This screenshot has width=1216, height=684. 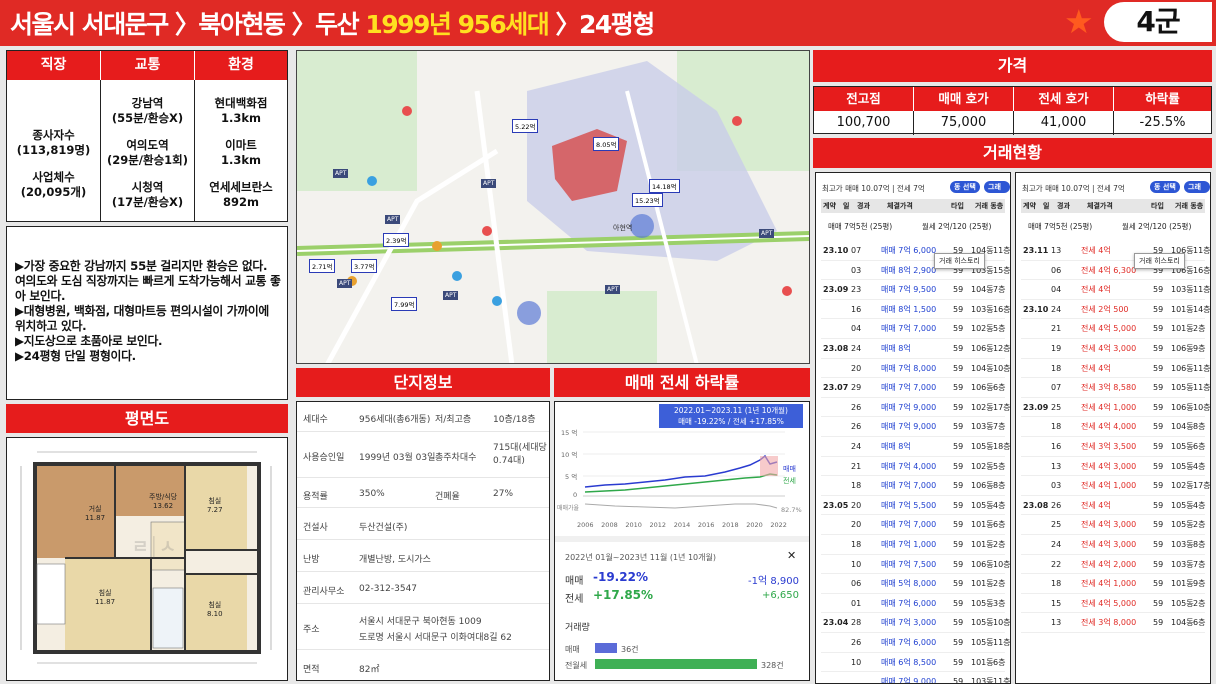 What do you see at coordinates (53, 135) in the screenshot?
I see `work-text: 종사자수` at bounding box center [53, 135].